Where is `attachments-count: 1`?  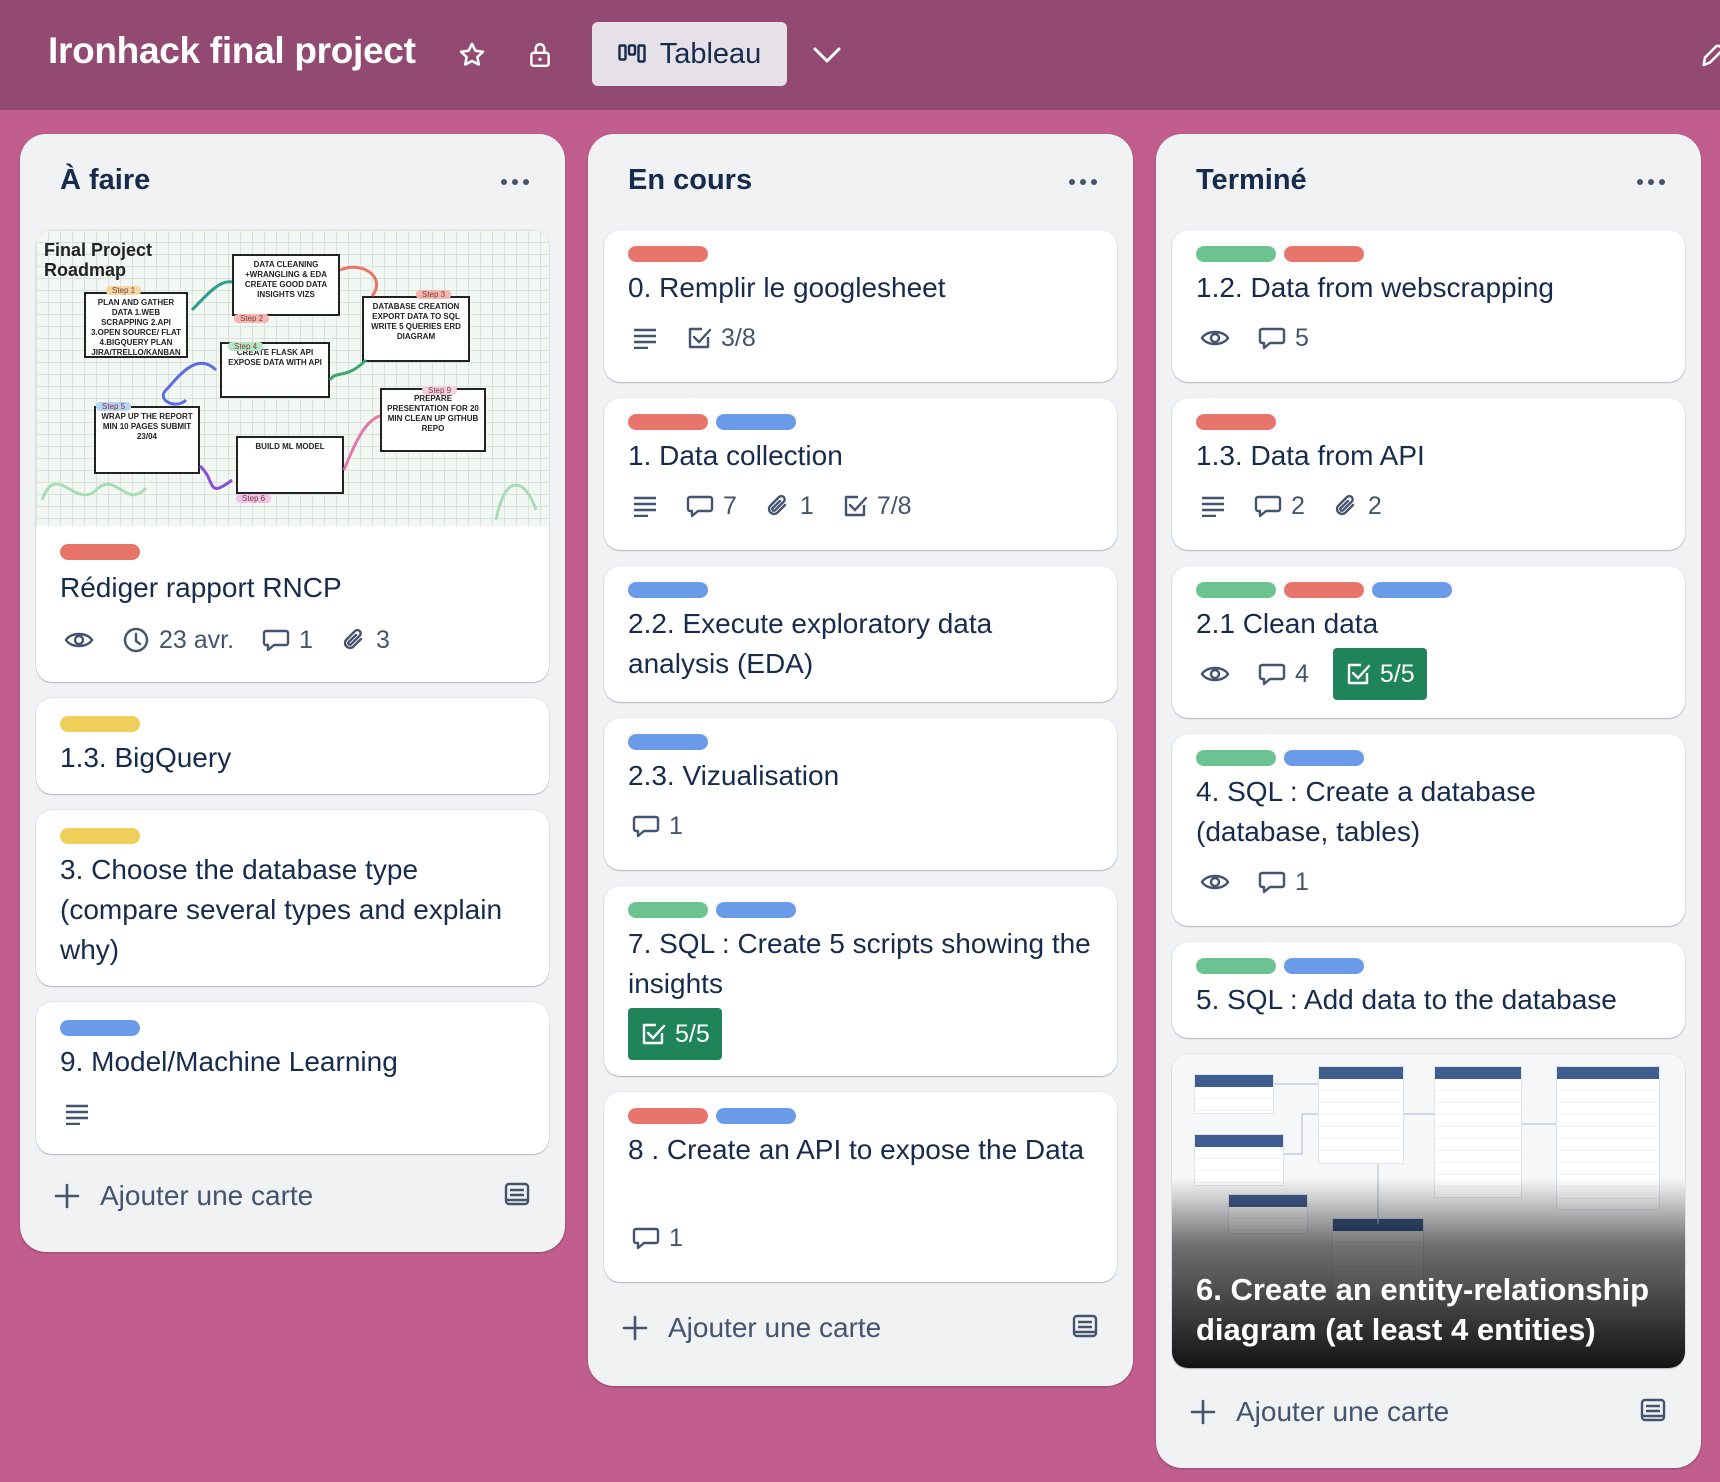
attachments-count: 1 is located at coordinates (806, 505).